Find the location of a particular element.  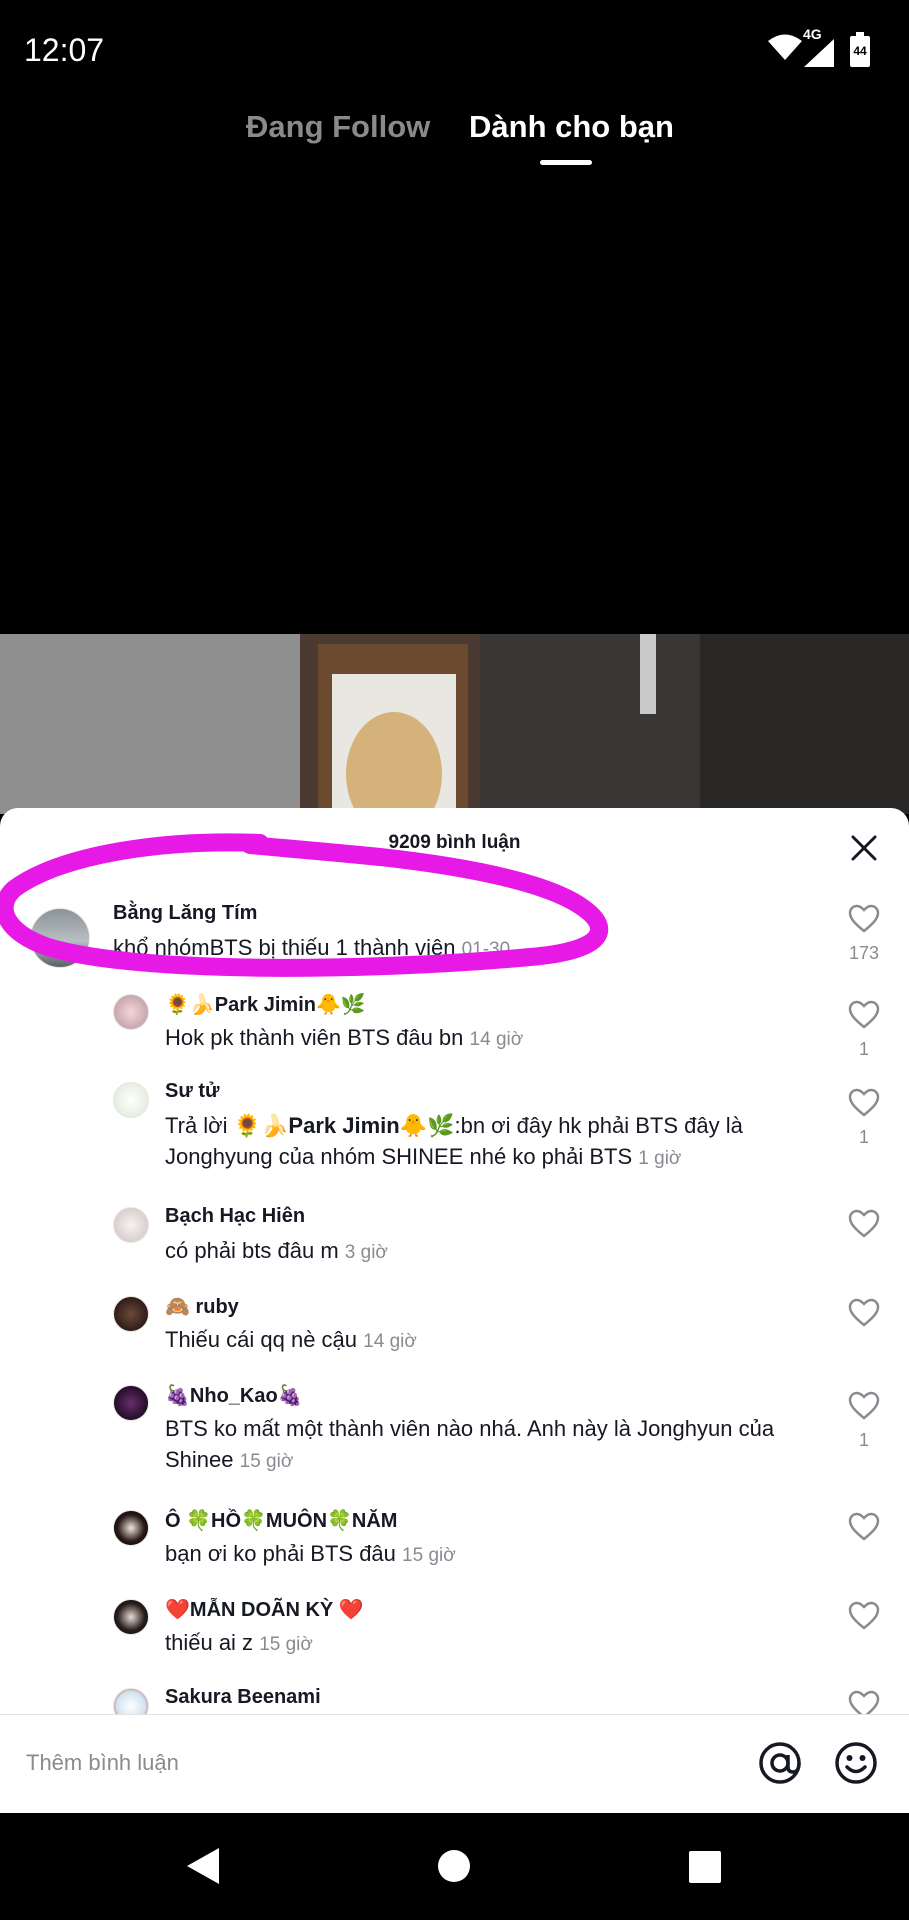

circle-home-icon is located at coordinates (454, 1866).